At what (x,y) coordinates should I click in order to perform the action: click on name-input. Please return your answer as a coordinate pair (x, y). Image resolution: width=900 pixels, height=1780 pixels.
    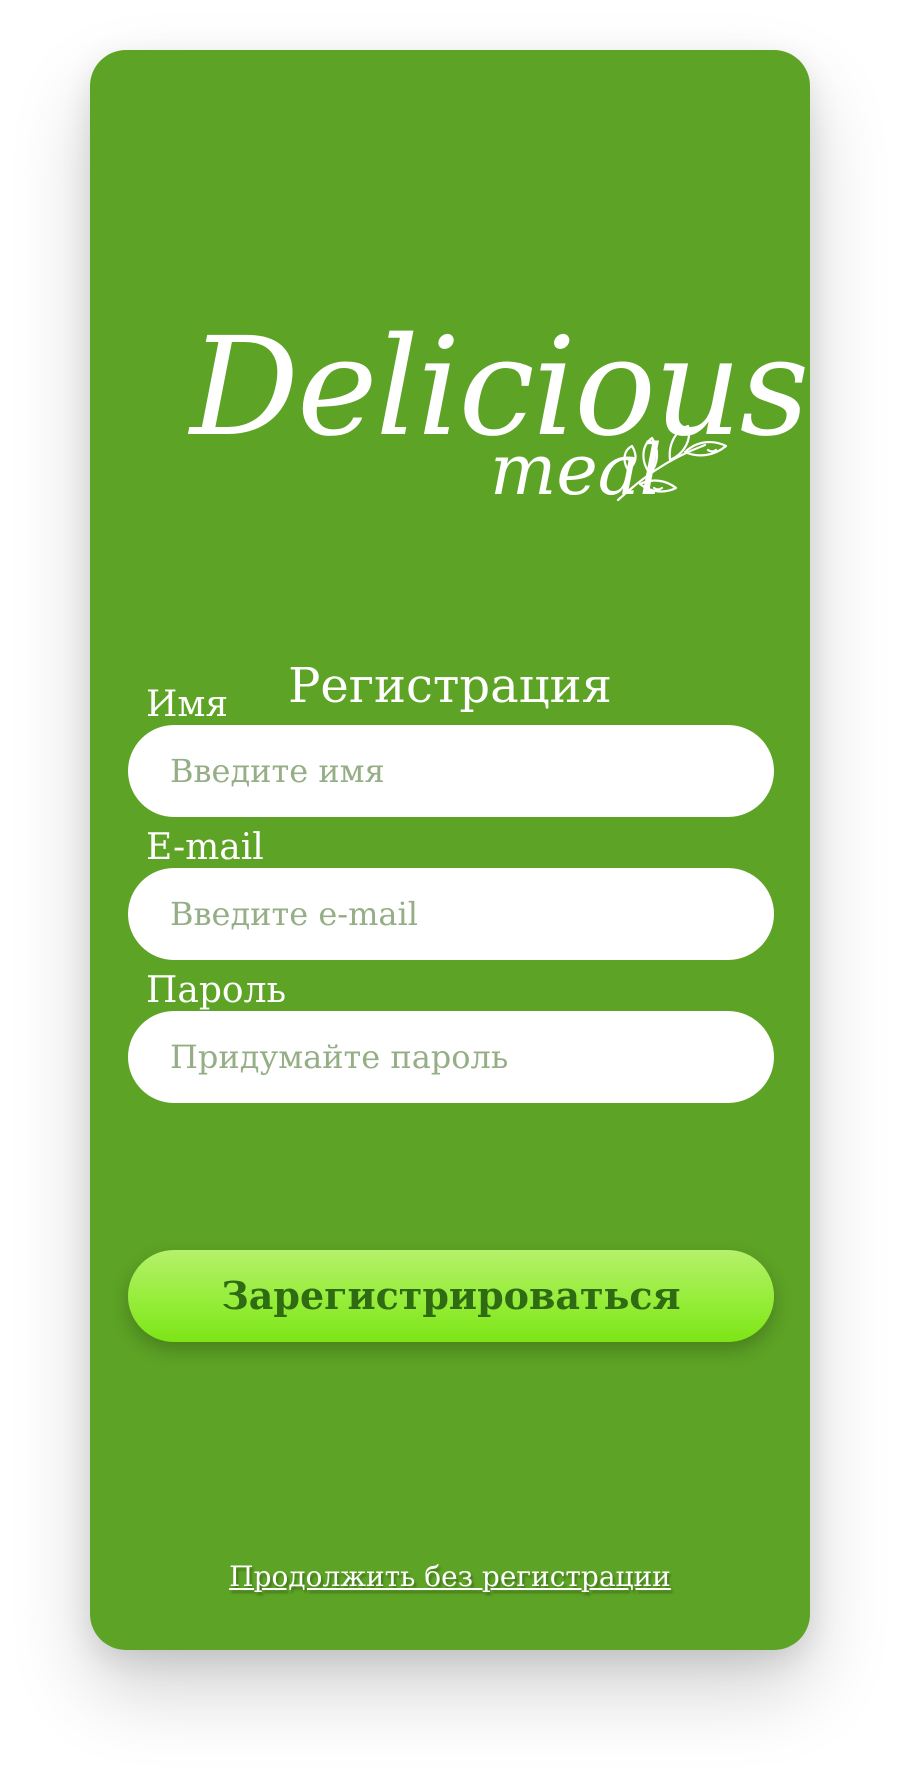
    Looking at the image, I should click on (451, 771).